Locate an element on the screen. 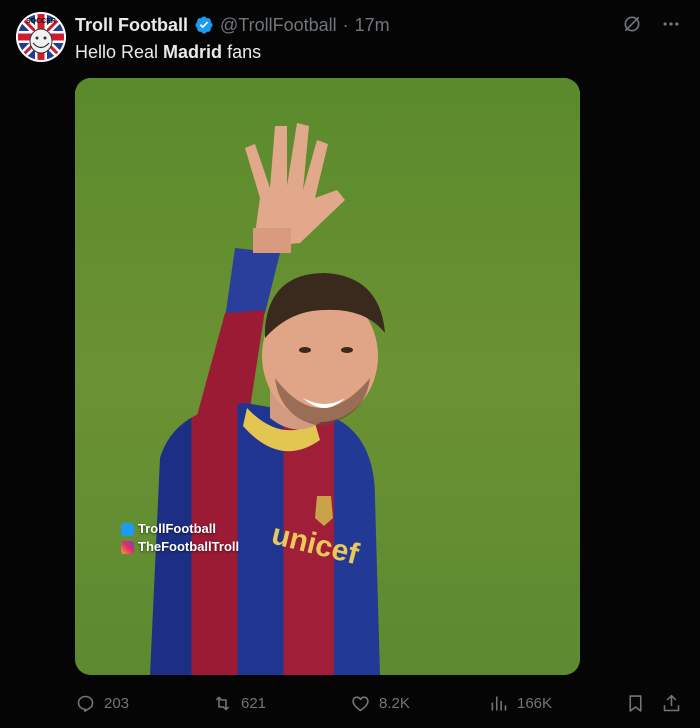 The image size is (700, 728). reply-icon is located at coordinates (85, 703).